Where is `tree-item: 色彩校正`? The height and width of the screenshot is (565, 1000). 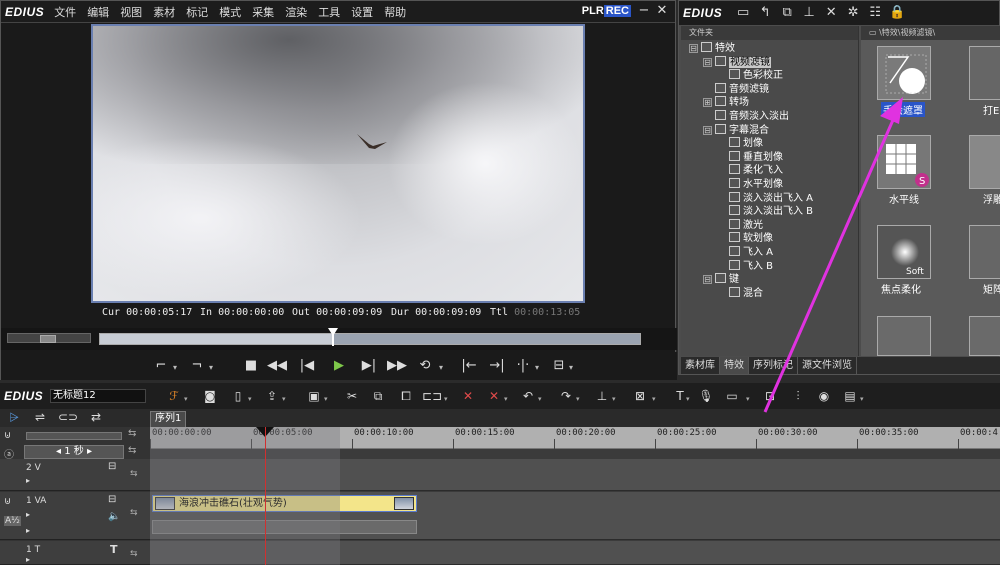 tree-item: 色彩校正 is located at coordinates (750, 75).